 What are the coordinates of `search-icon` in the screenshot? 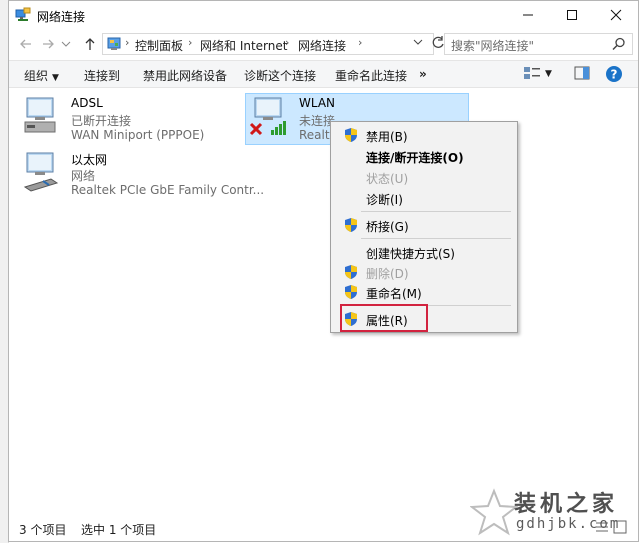 It's located at (618, 44).